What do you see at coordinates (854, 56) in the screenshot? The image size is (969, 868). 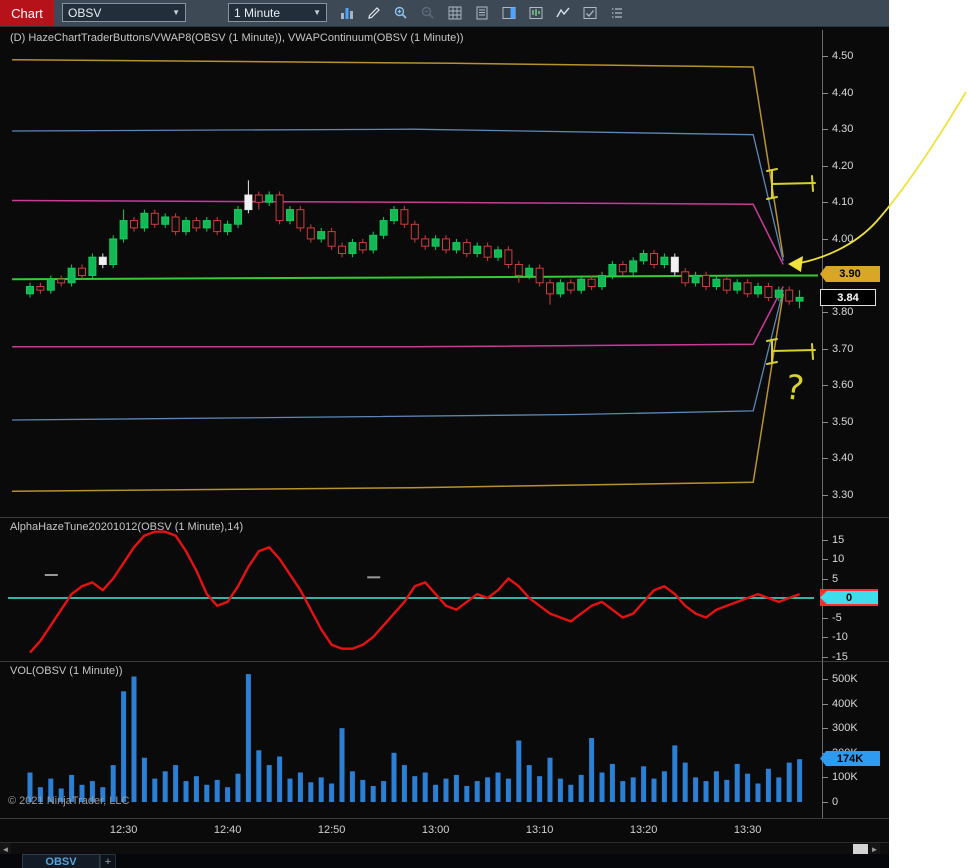 I see `price-axis-label: 4.50` at bounding box center [854, 56].